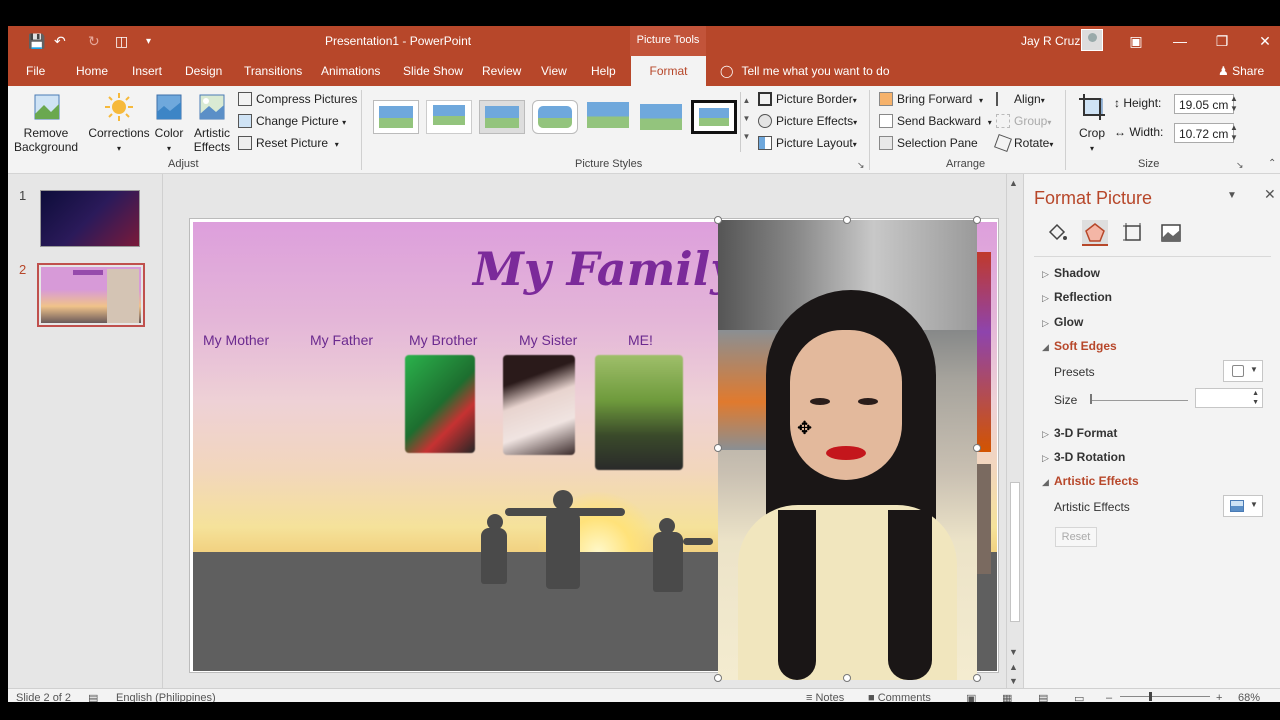  I want to click on crop-button: Crop ▾, so click(1092, 124).